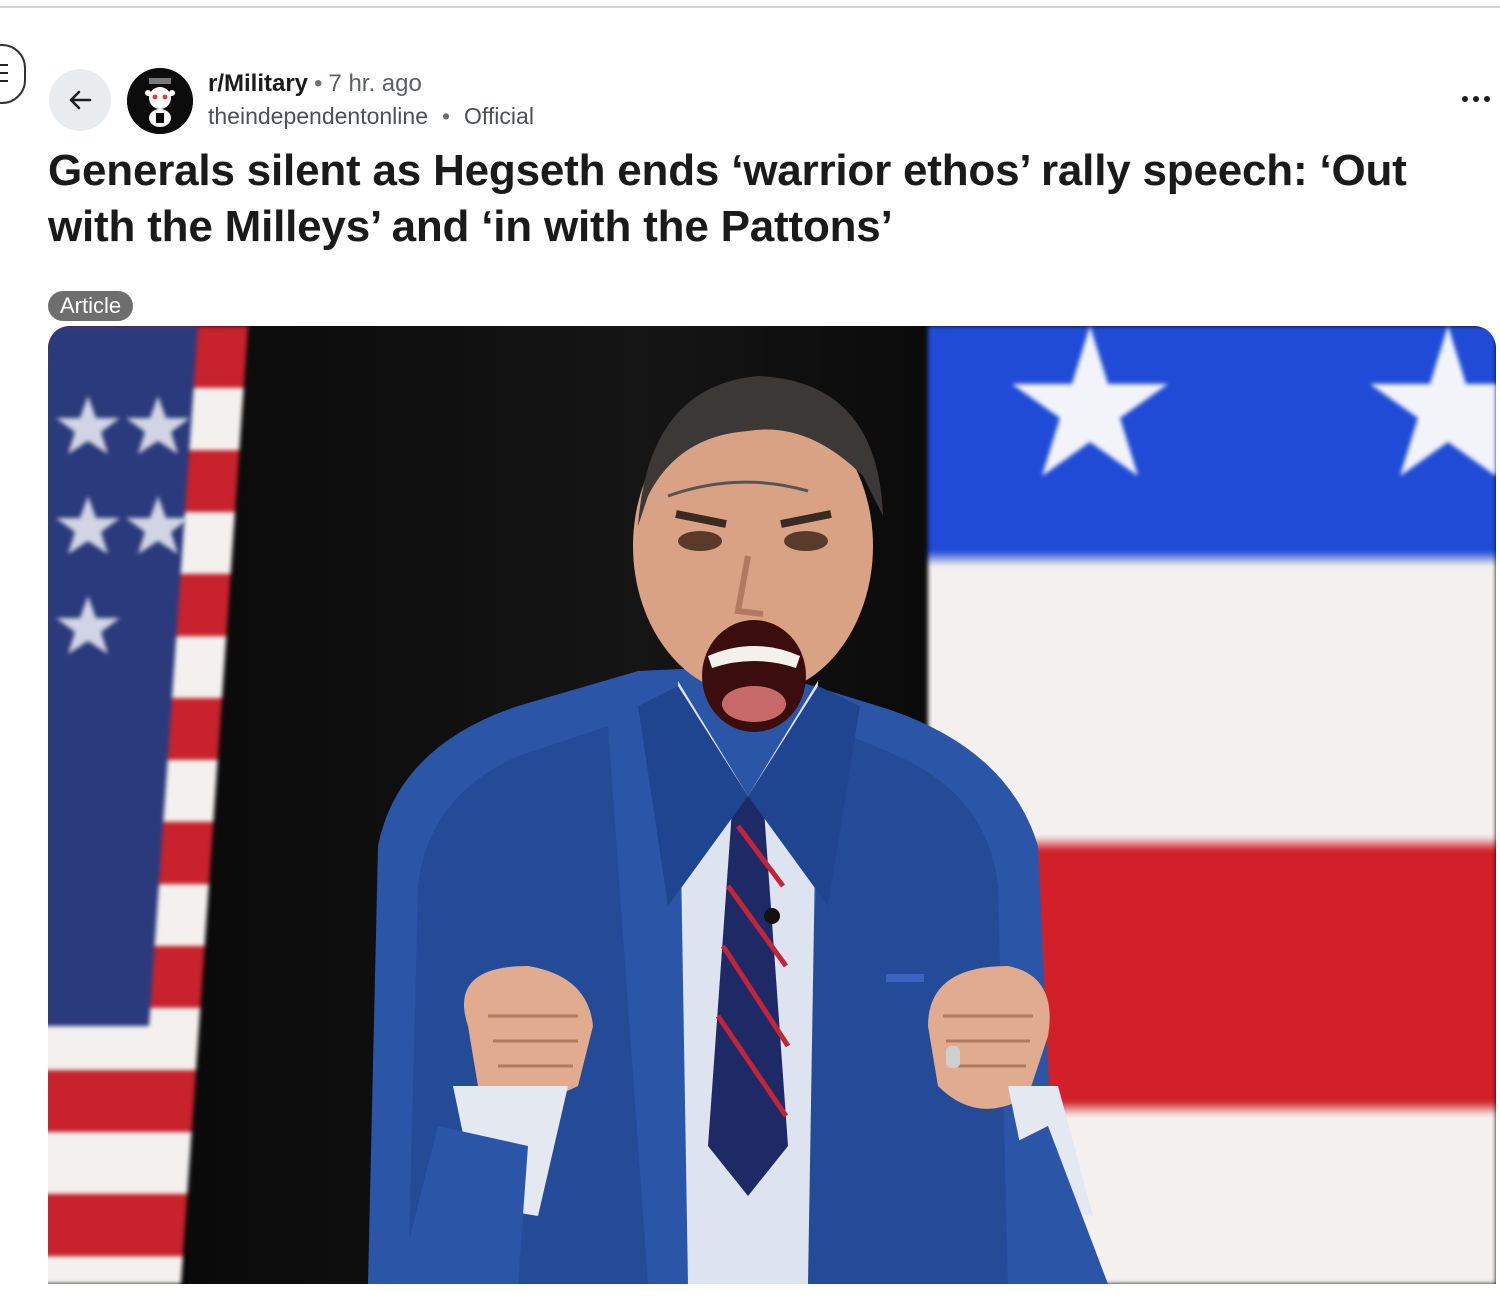 This screenshot has height=1304, width=1500. Describe the element at coordinates (499, 116) in the screenshot. I see `author-flair: Official` at that location.